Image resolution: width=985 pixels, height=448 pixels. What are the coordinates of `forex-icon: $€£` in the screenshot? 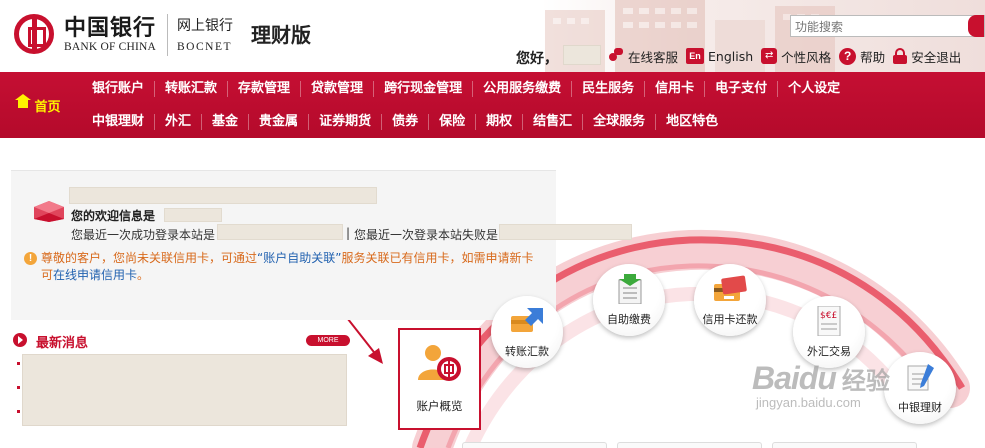 It's located at (829, 321).